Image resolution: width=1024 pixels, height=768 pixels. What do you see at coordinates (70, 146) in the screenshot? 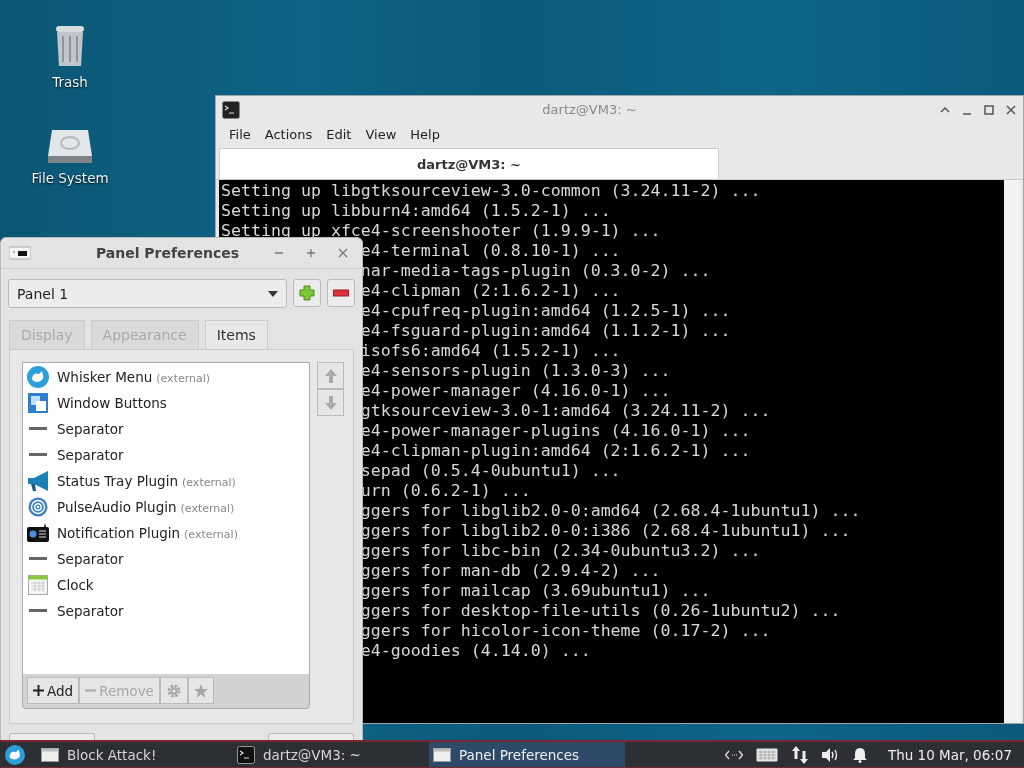
I see `hard-drive-icon` at bounding box center [70, 146].